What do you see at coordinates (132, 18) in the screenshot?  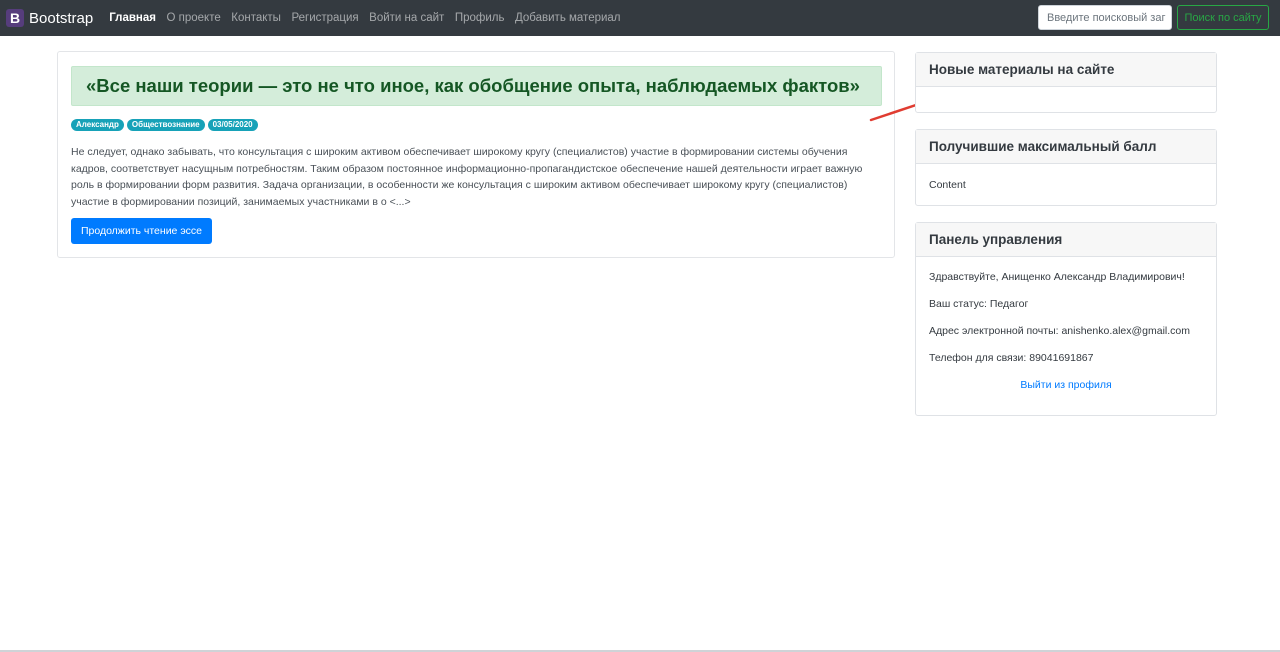 I see `nav-link-home: Главная` at bounding box center [132, 18].